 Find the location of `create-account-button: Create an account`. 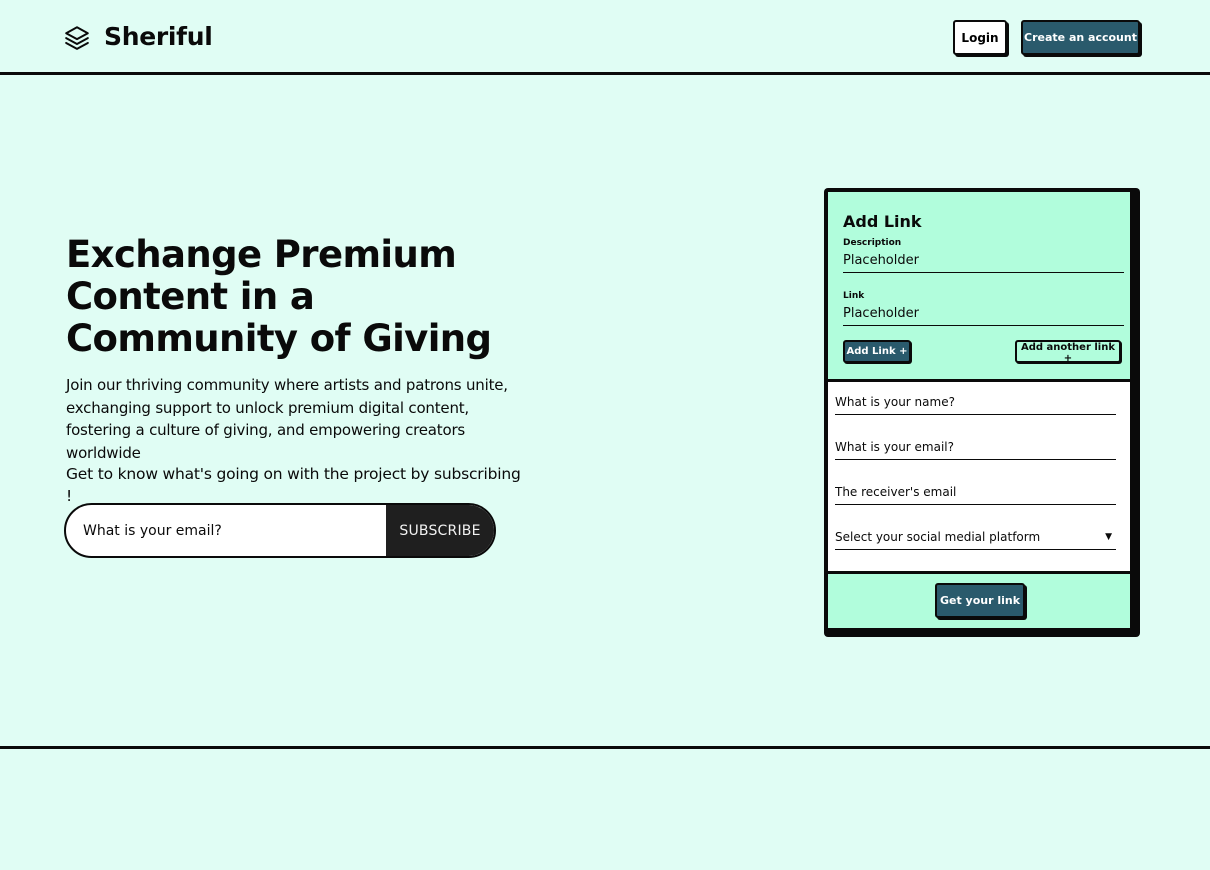

create-account-button: Create an account is located at coordinates (1080, 37).